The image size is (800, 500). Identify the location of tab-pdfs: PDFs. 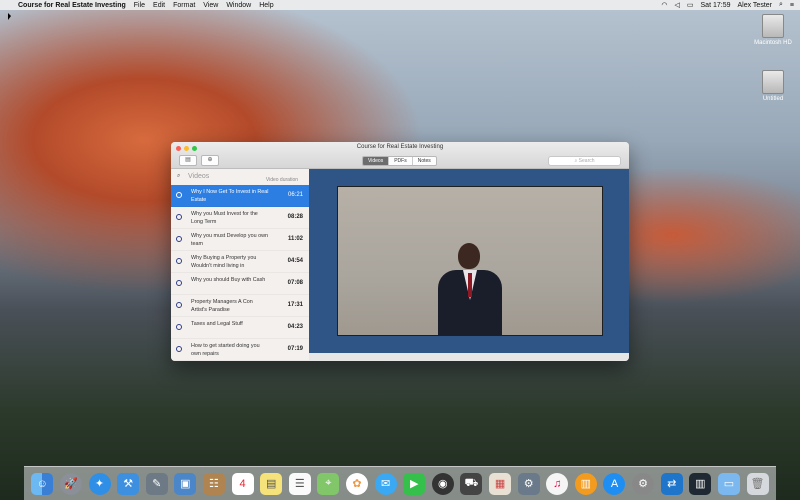
(401, 161).